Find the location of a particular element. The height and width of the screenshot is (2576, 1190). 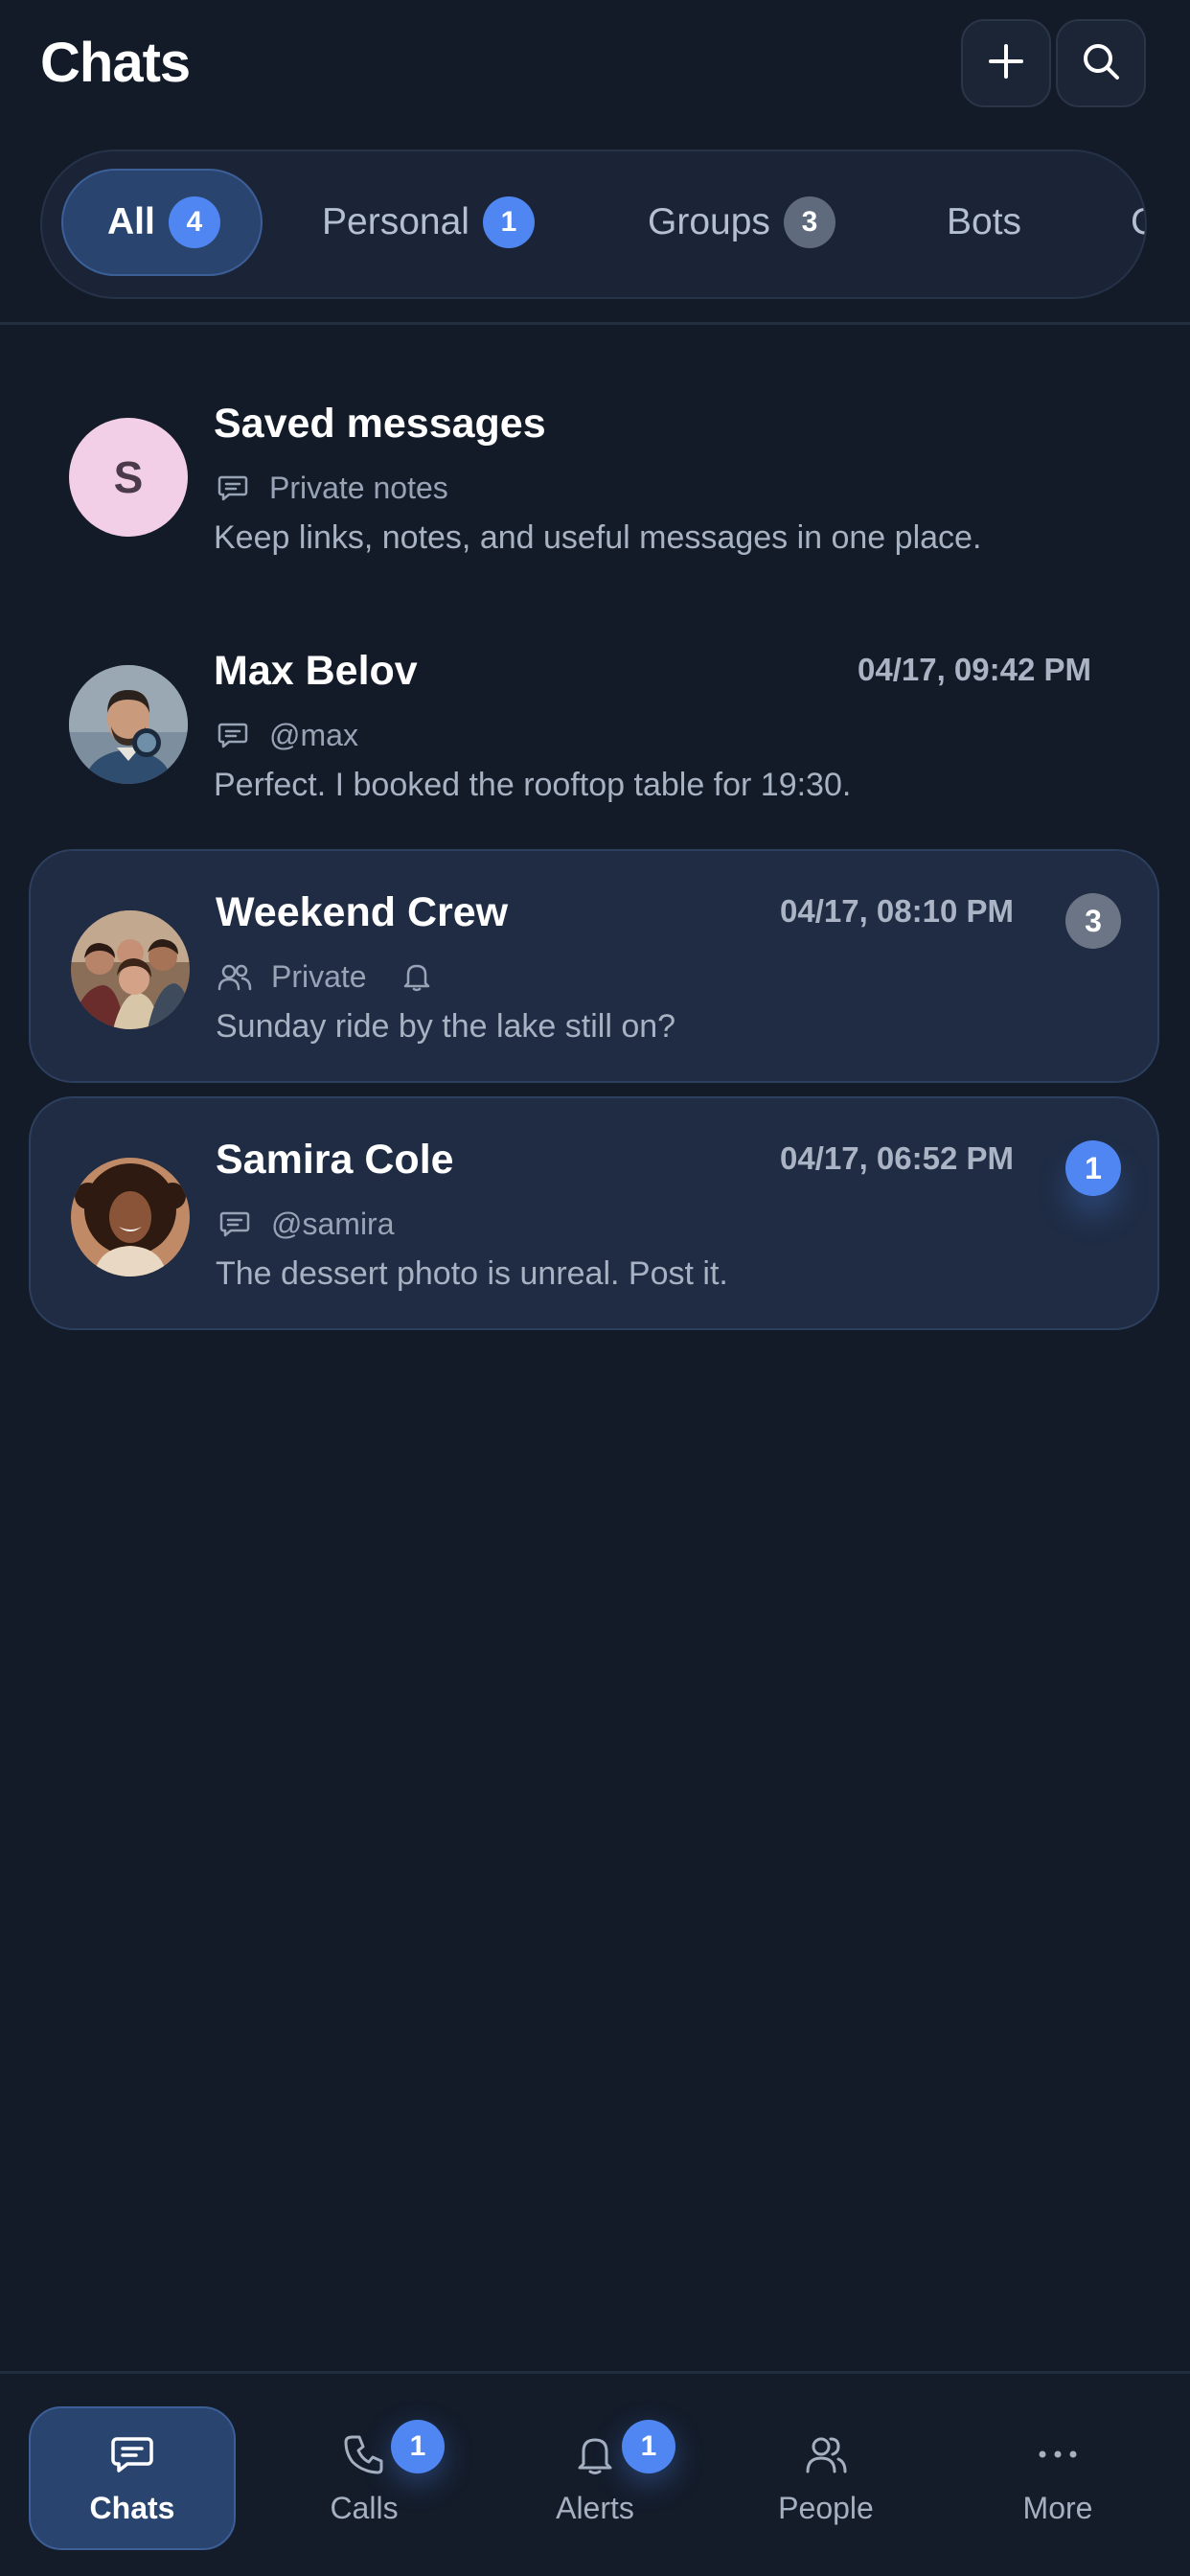

nav-label: Chats is located at coordinates (132, 2507).